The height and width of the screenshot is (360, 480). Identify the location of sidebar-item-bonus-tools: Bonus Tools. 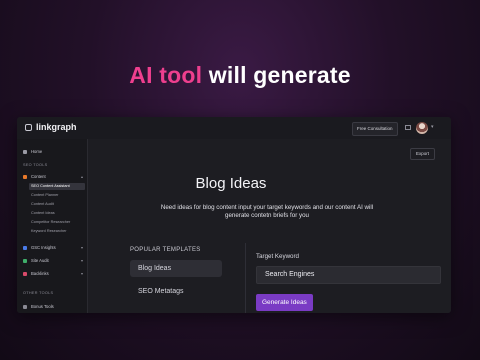
(52, 306).